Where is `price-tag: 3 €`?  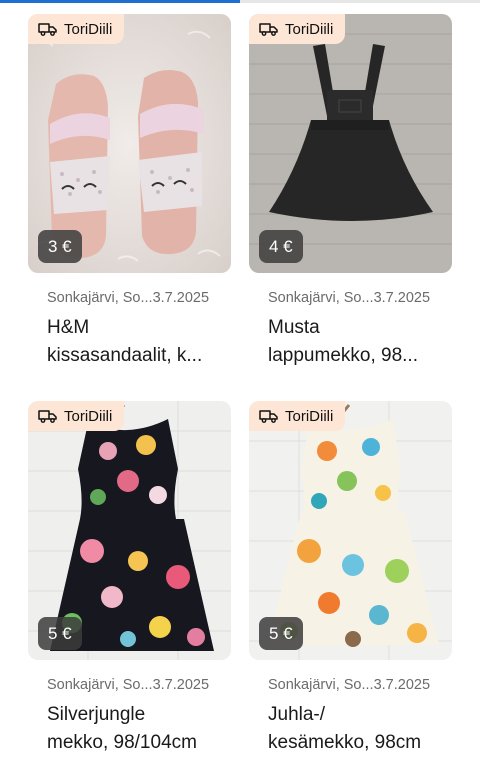 price-tag: 3 € is located at coordinates (60, 246).